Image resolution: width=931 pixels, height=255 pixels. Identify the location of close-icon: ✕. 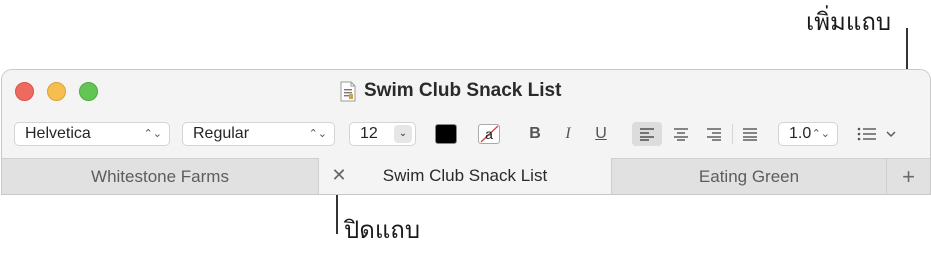
(339, 176).